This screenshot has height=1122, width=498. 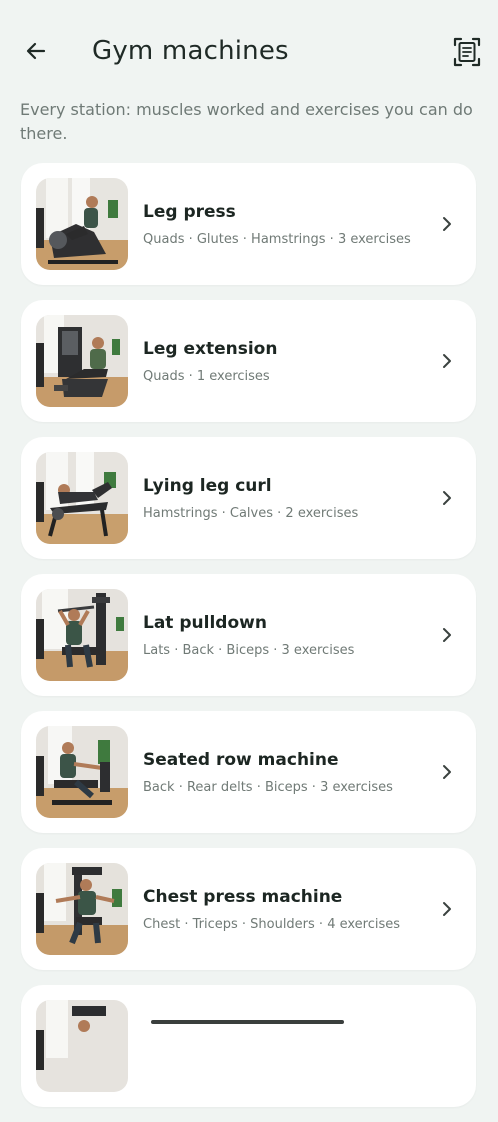 What do you see at coordinates (268, 787) in the screenshot?
I see `machine-meta: Back · Rear delts · Biceps · 3 exercises` at bounding box center [268, 787].